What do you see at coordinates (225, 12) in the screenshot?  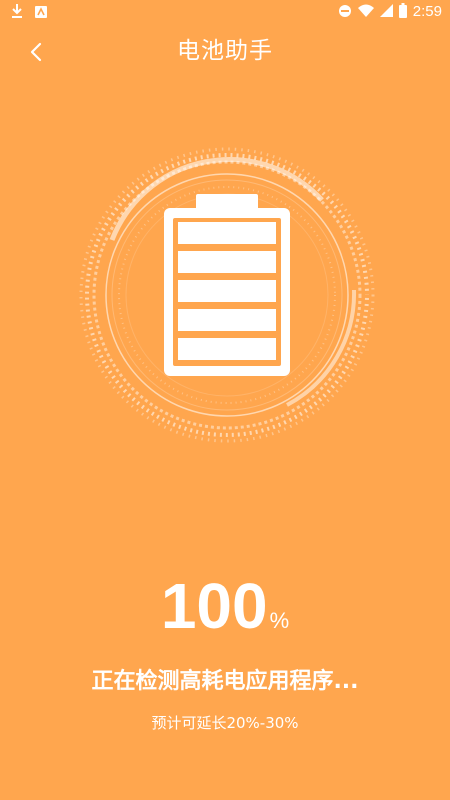 I see `status-bar: 2:59` at bounding box center [225, 12].